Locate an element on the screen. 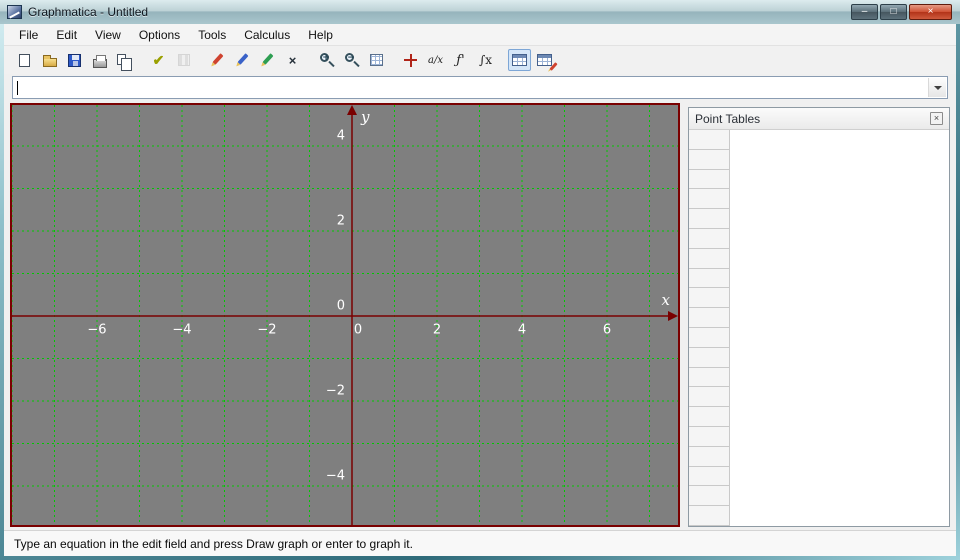 This screenshot has width=960, height=560. integrate-button: ∫x is located at coordinates (485, 60).